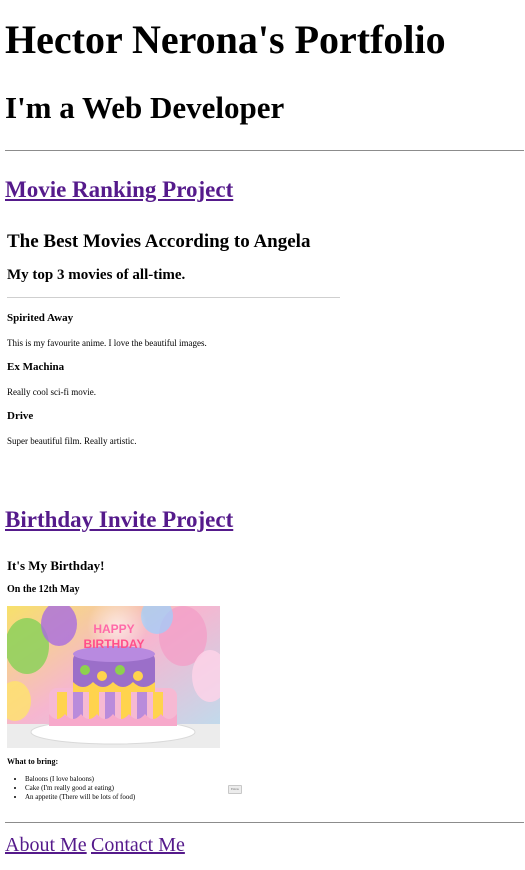 The height and width of the screenshot is (870, 525). I want to click on contact-me-link: Contact Me, so click(138, 845).